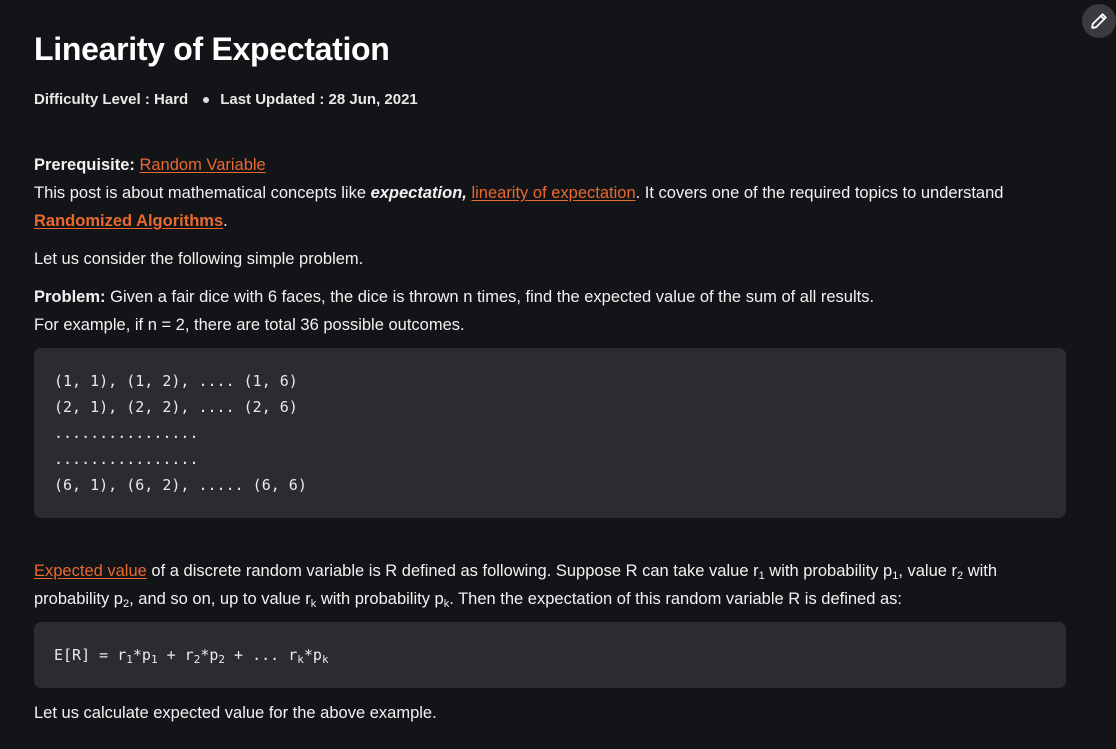  Describe the element at coordinates (78, 599) in the screenshot. I see `expected-text: probability p` at that location.